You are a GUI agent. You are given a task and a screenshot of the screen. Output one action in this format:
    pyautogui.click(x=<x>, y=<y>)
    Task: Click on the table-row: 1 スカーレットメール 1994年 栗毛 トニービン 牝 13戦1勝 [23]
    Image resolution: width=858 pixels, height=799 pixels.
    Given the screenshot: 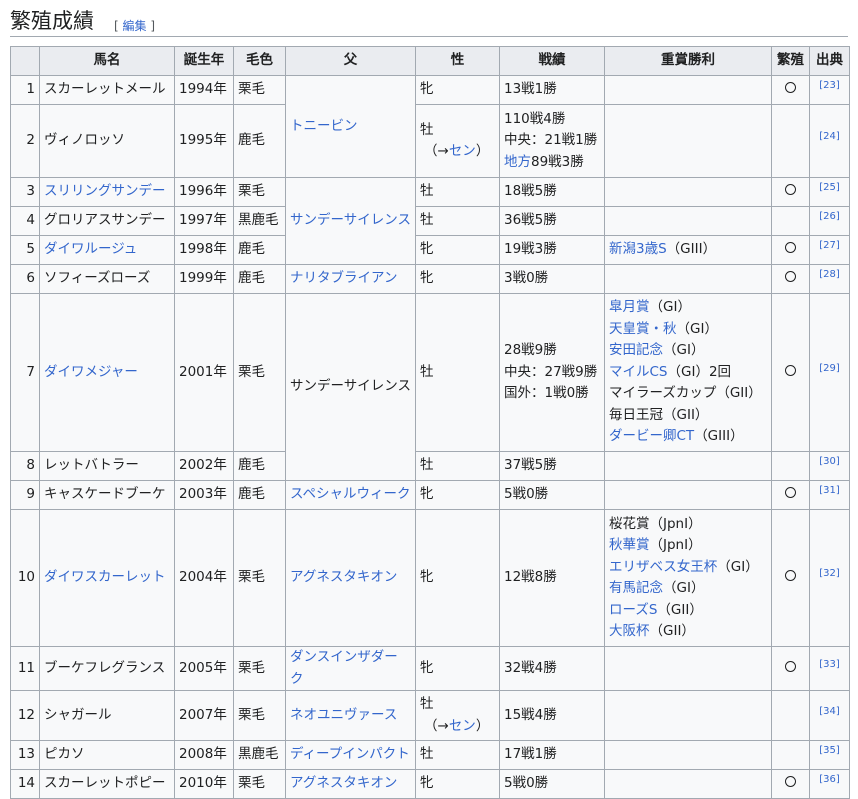 What is the action you would take?
    pyautogui.click(x=430, y=126)
    